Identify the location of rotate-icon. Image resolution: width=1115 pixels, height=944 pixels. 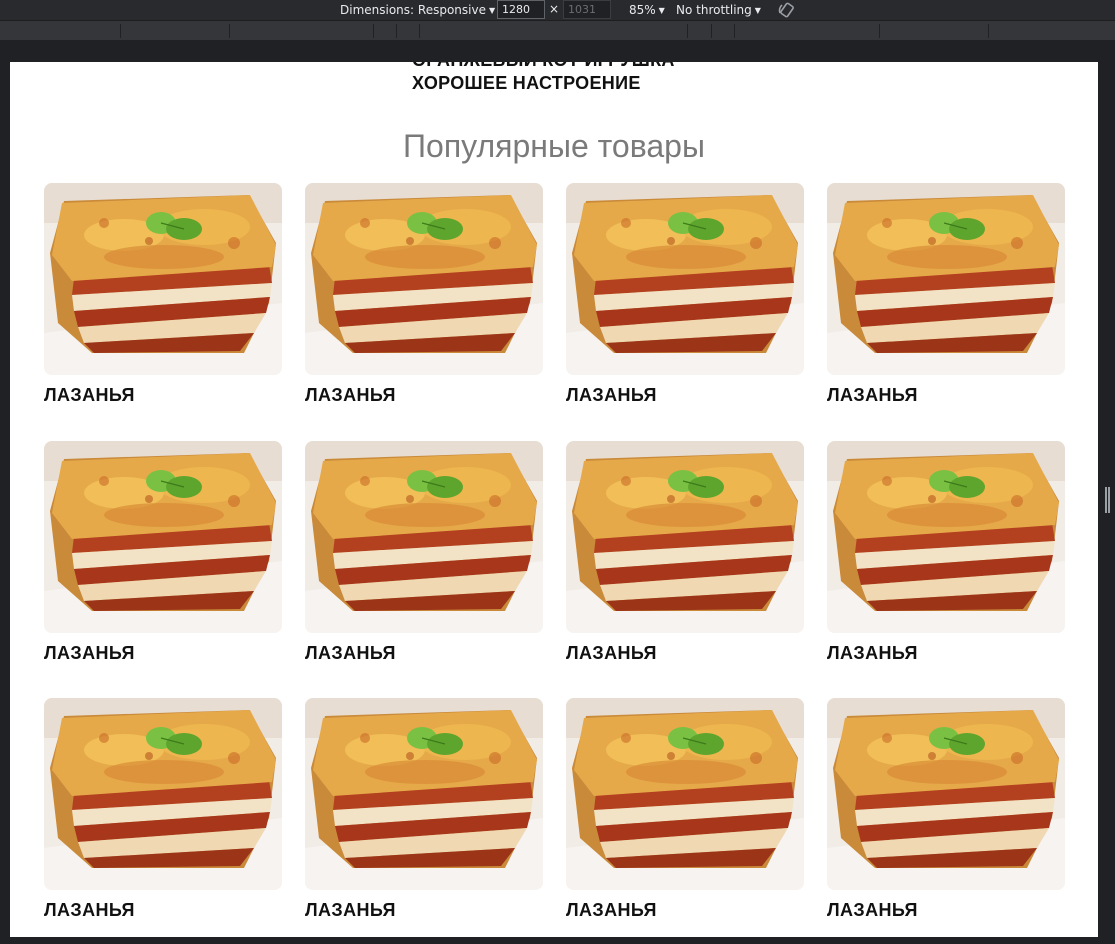
(787, 10).